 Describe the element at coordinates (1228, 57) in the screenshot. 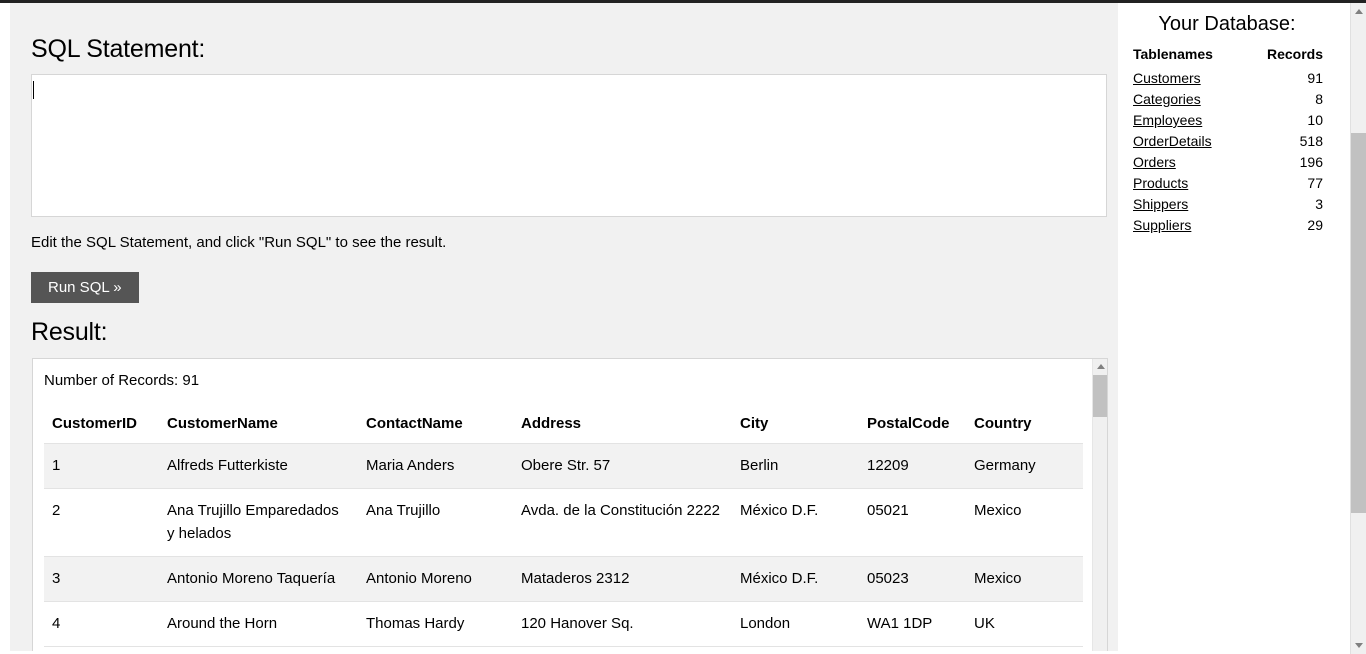

I see `db-table-header-row: Tablenames Records` at that location.